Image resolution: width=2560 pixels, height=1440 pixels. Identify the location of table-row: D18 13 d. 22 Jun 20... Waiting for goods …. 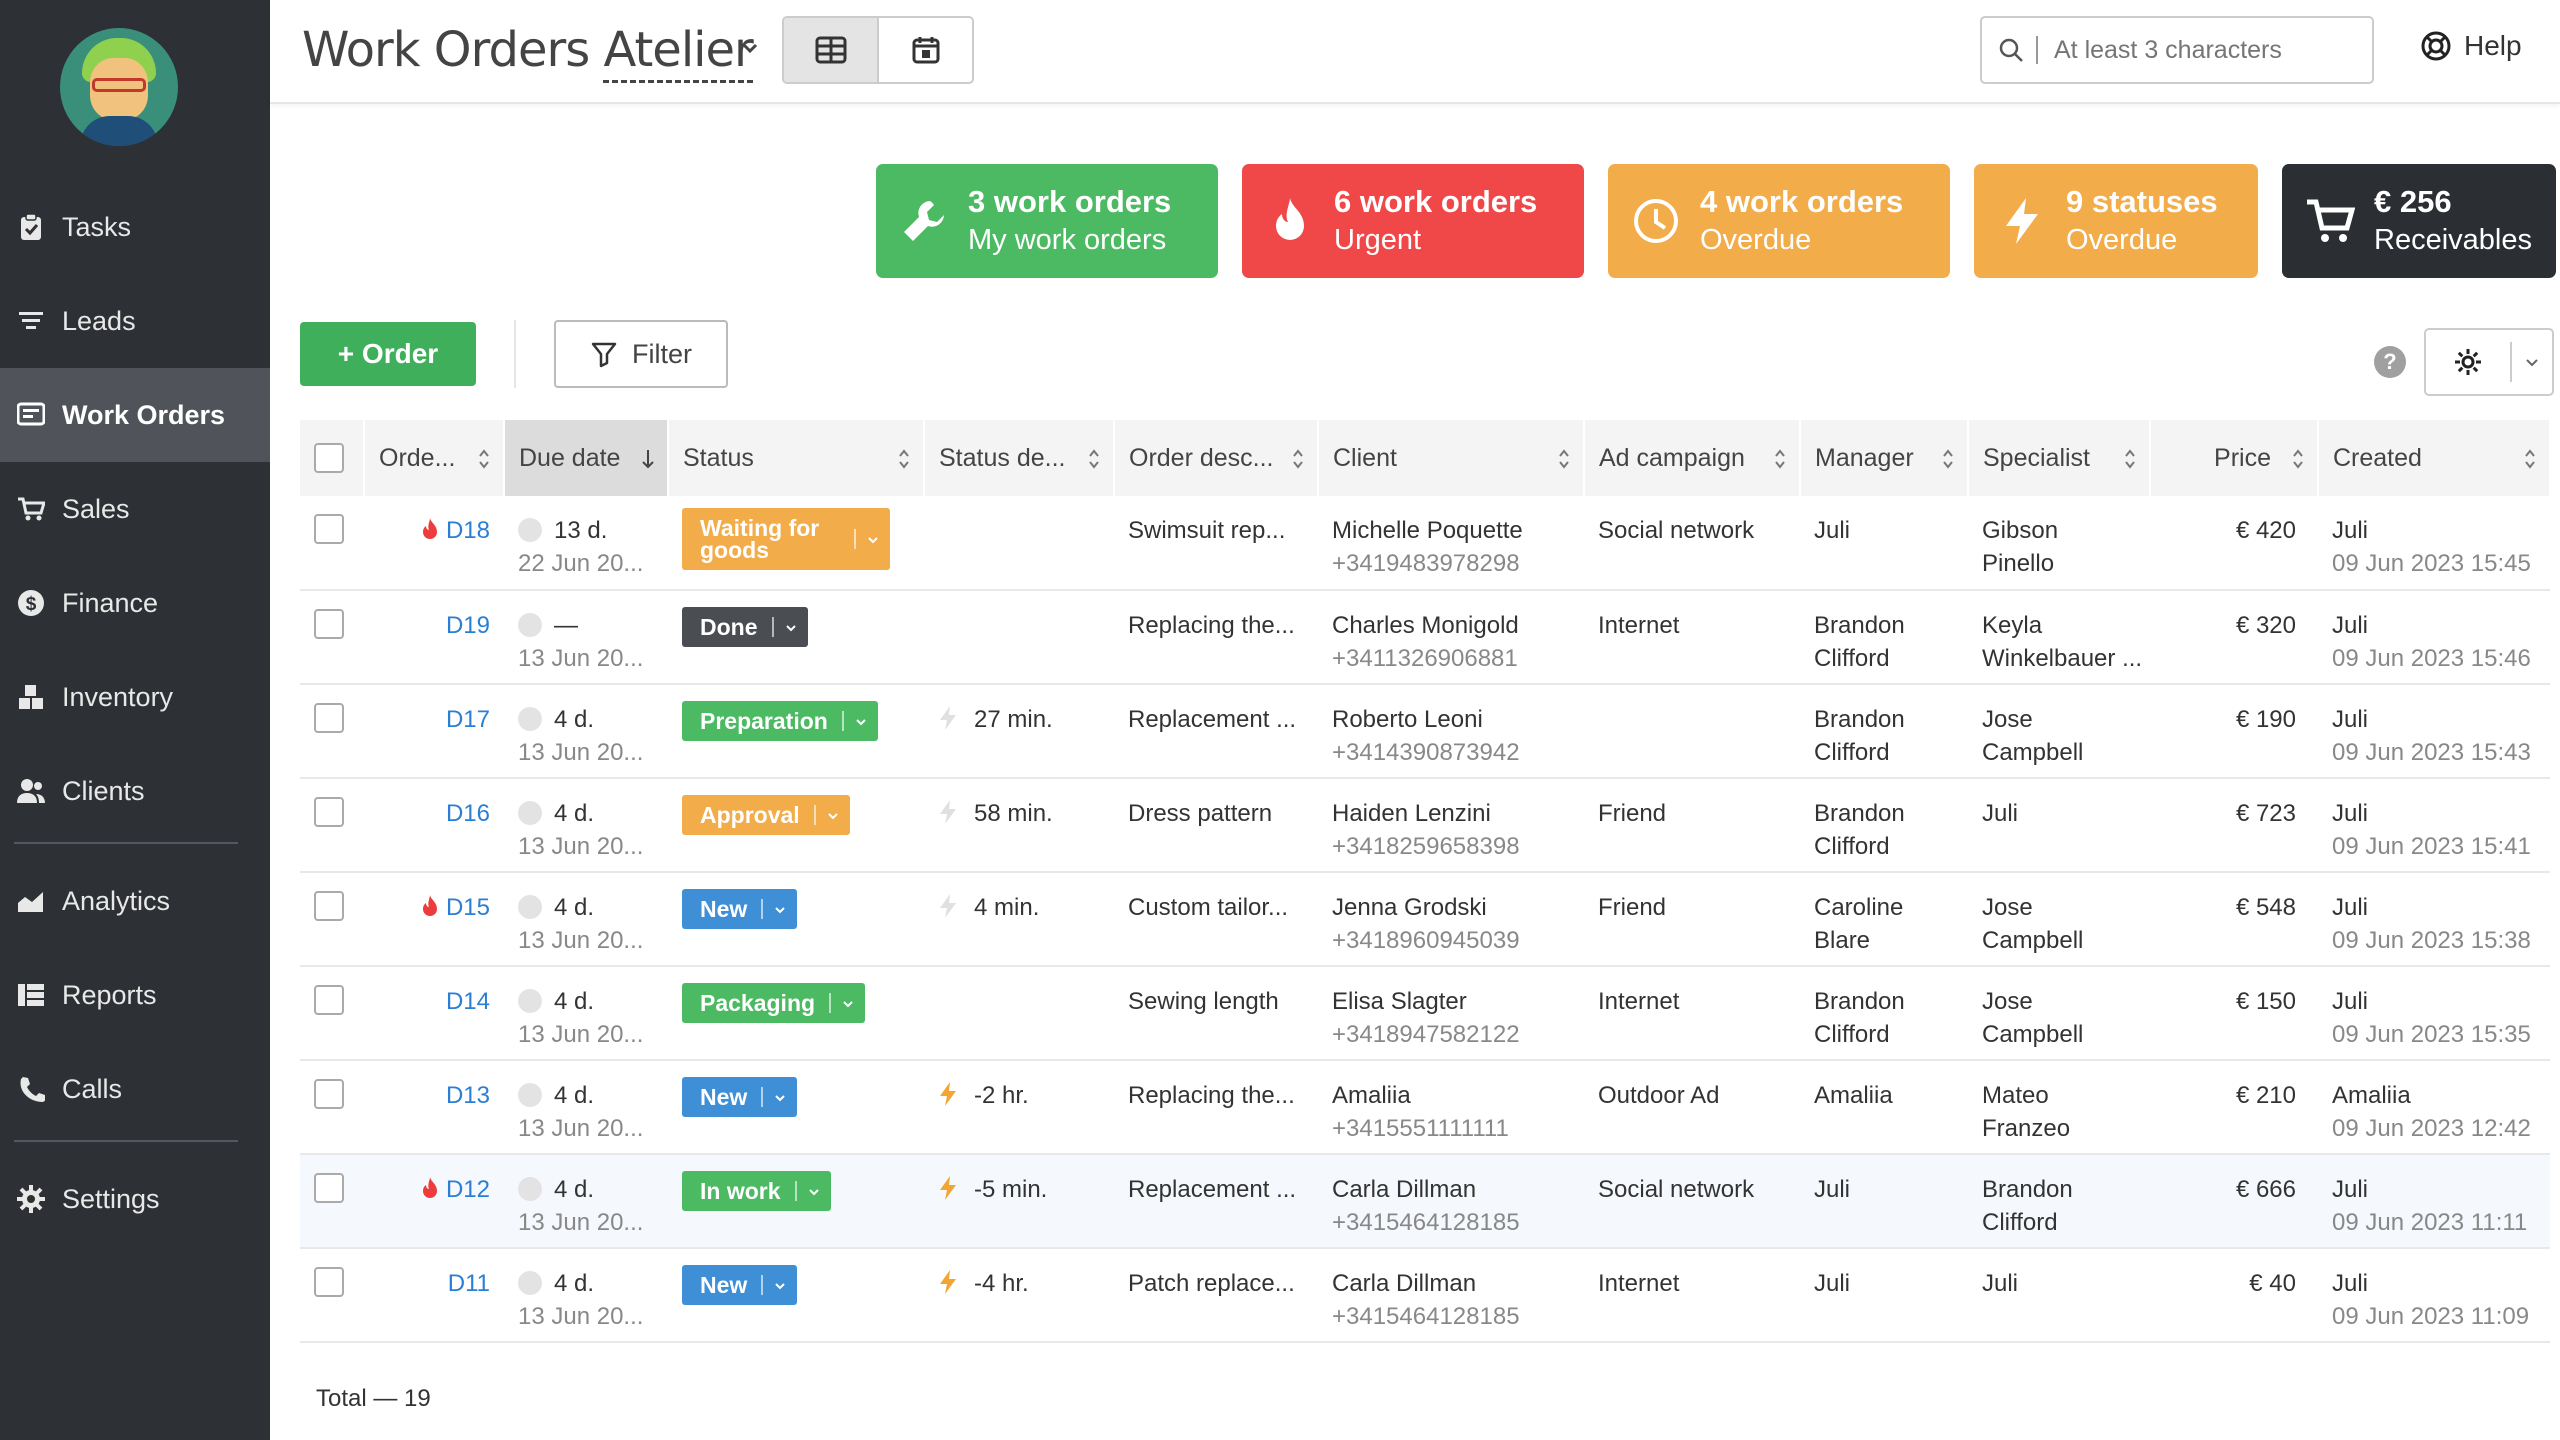
(1425, 543).